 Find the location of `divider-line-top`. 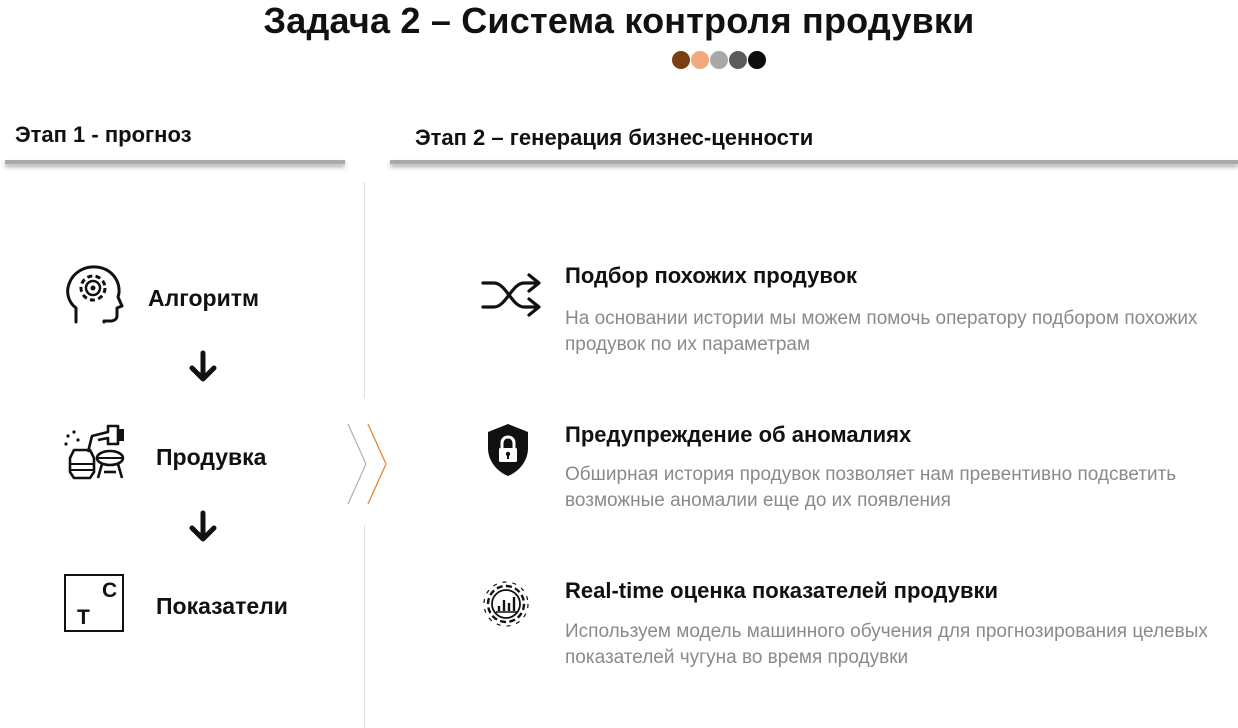

divider-line-top is located at coordinates (364, 290).